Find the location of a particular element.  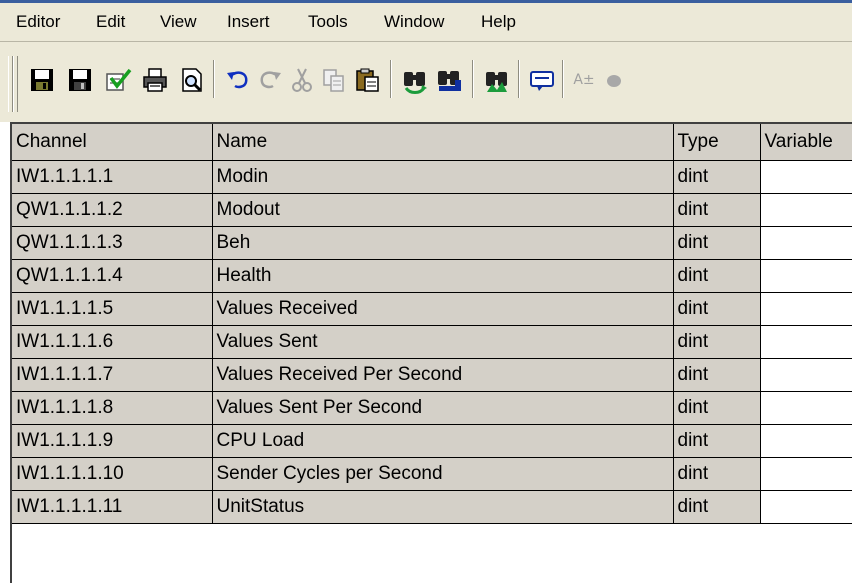

menu-editor: Editor is located at coordinates (38, 22).